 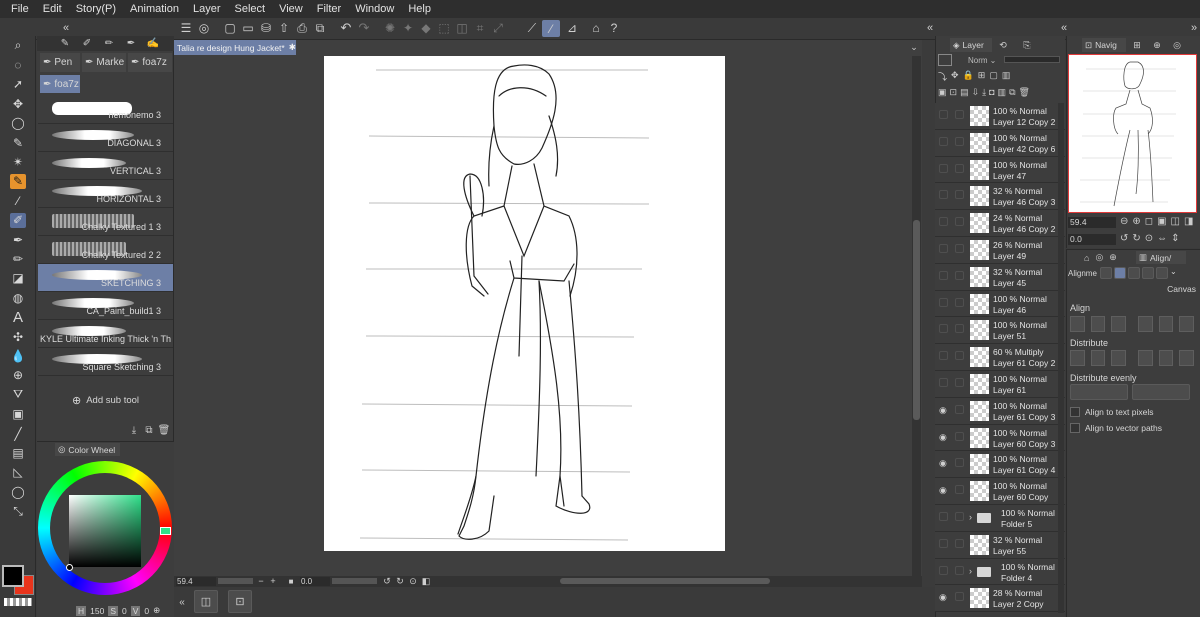 I want to click on app-icon: ◎, so click(x=204, y=28).